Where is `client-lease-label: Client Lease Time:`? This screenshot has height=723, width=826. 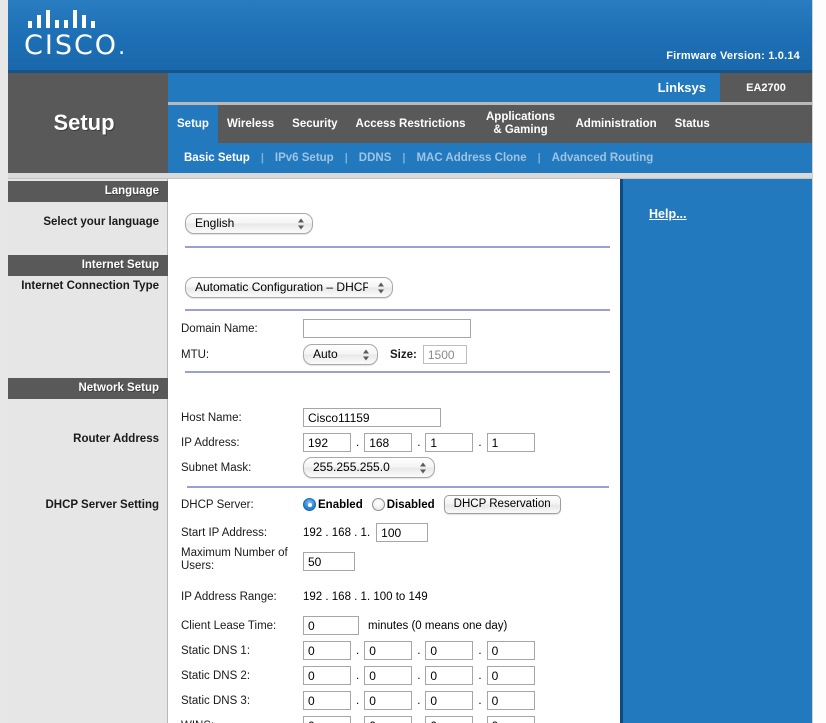
client-lease-label: Client Lease Time: is located at coordinates (229, 625).